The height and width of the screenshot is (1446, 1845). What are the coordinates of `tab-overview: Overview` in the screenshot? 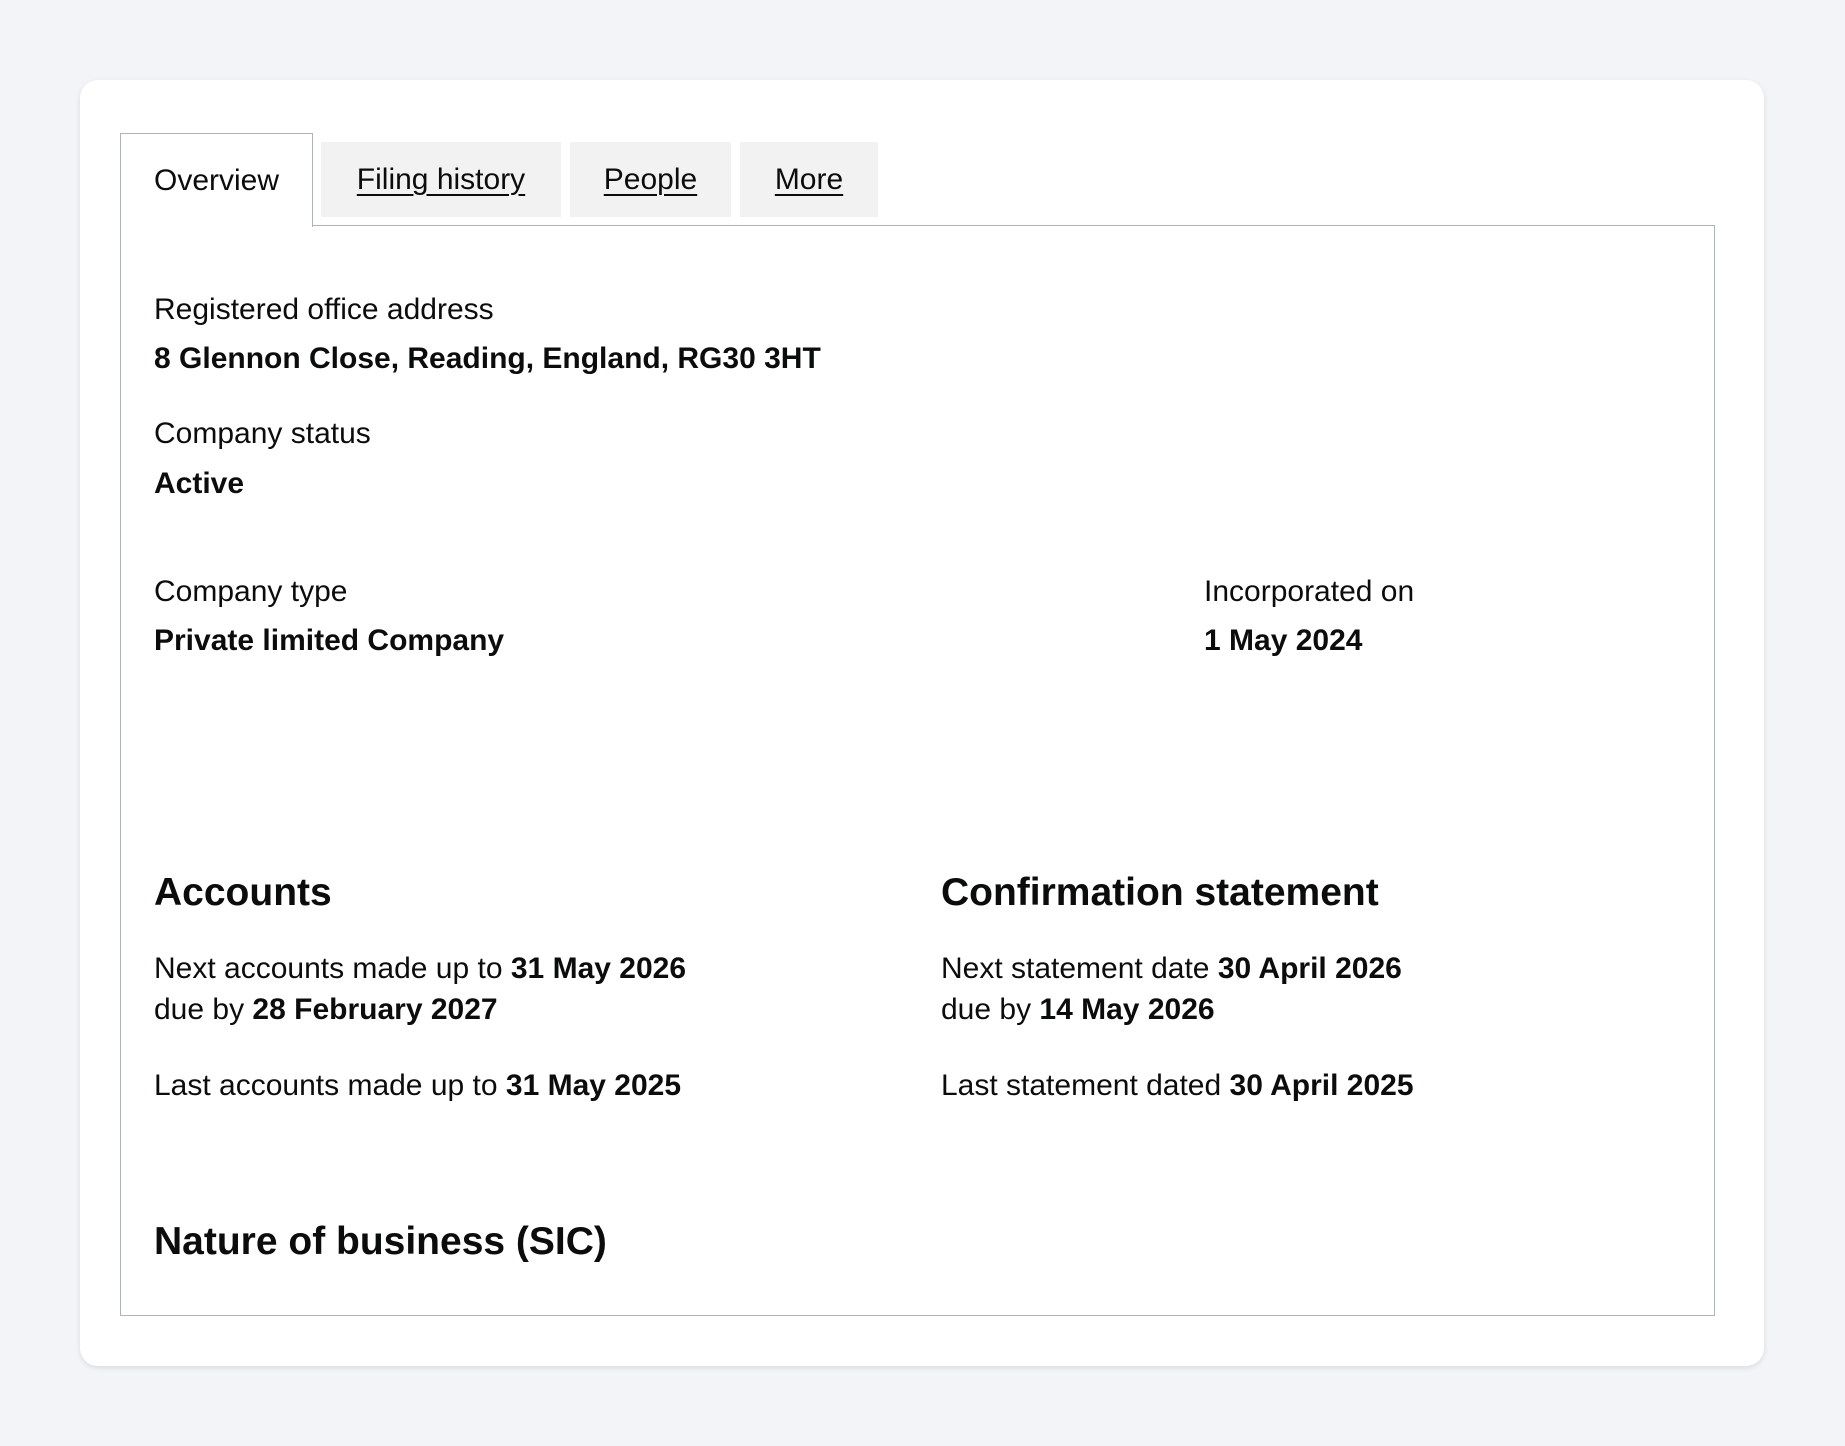 It's located at (216, 180).